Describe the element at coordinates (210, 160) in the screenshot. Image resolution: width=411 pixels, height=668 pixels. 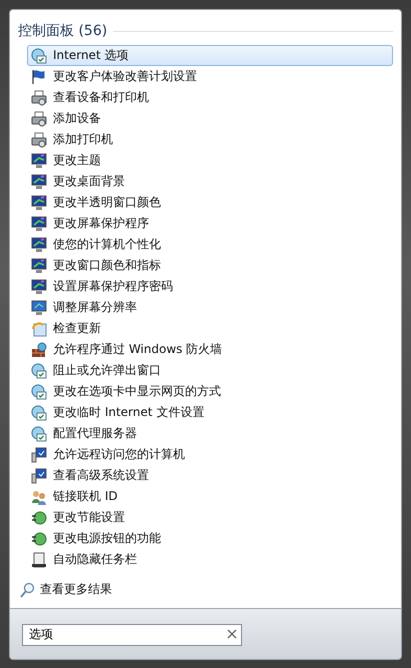
I see `result-item: 更改主题` at that location.